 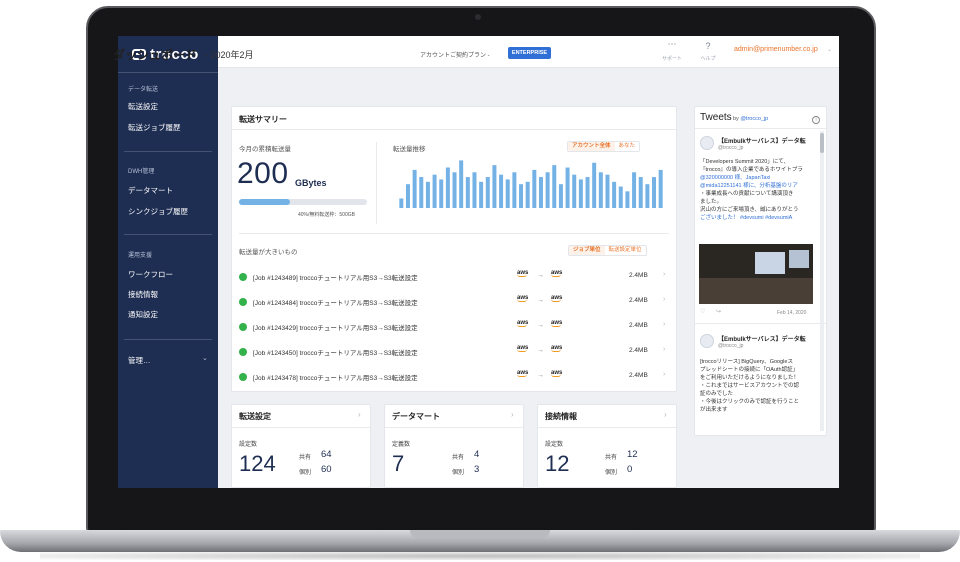 What do you see at coordinates (708, 46) in the screenshot?
I see `help-icon: ?` at bounding box center [708, 46].